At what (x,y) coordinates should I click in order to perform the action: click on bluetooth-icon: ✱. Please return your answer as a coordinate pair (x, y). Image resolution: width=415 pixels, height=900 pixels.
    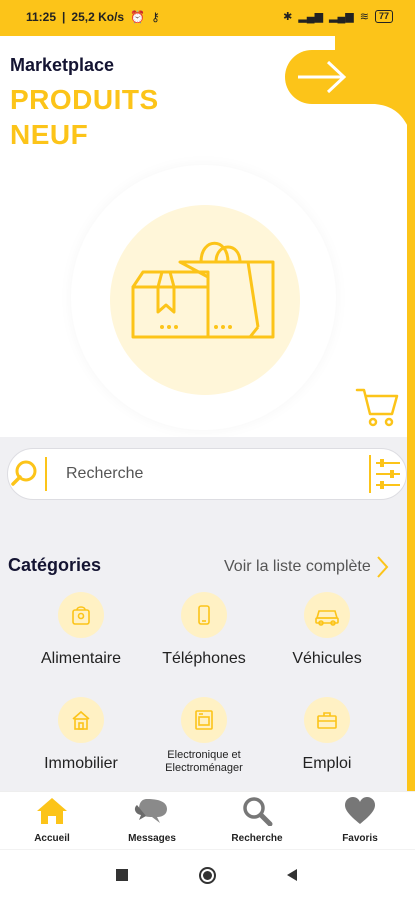
    Looking at the image, I should click on (288, 17).